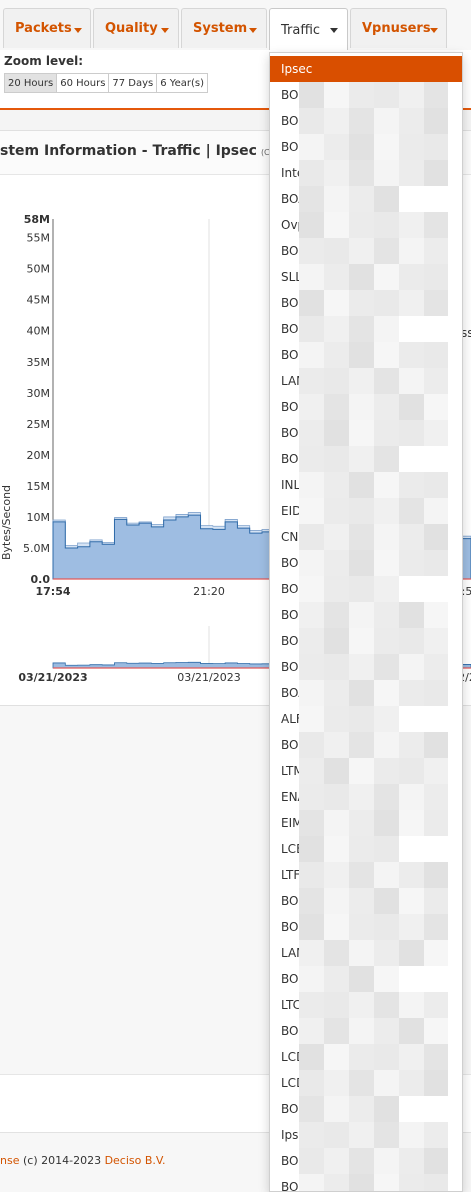 Image resolution: width=471 pixels, height=1192 pixels. What do you see at coordinates (293, 849) in the screenshot?
I see `dropdown-item-label: LCB` at bounding box center [293, 849].